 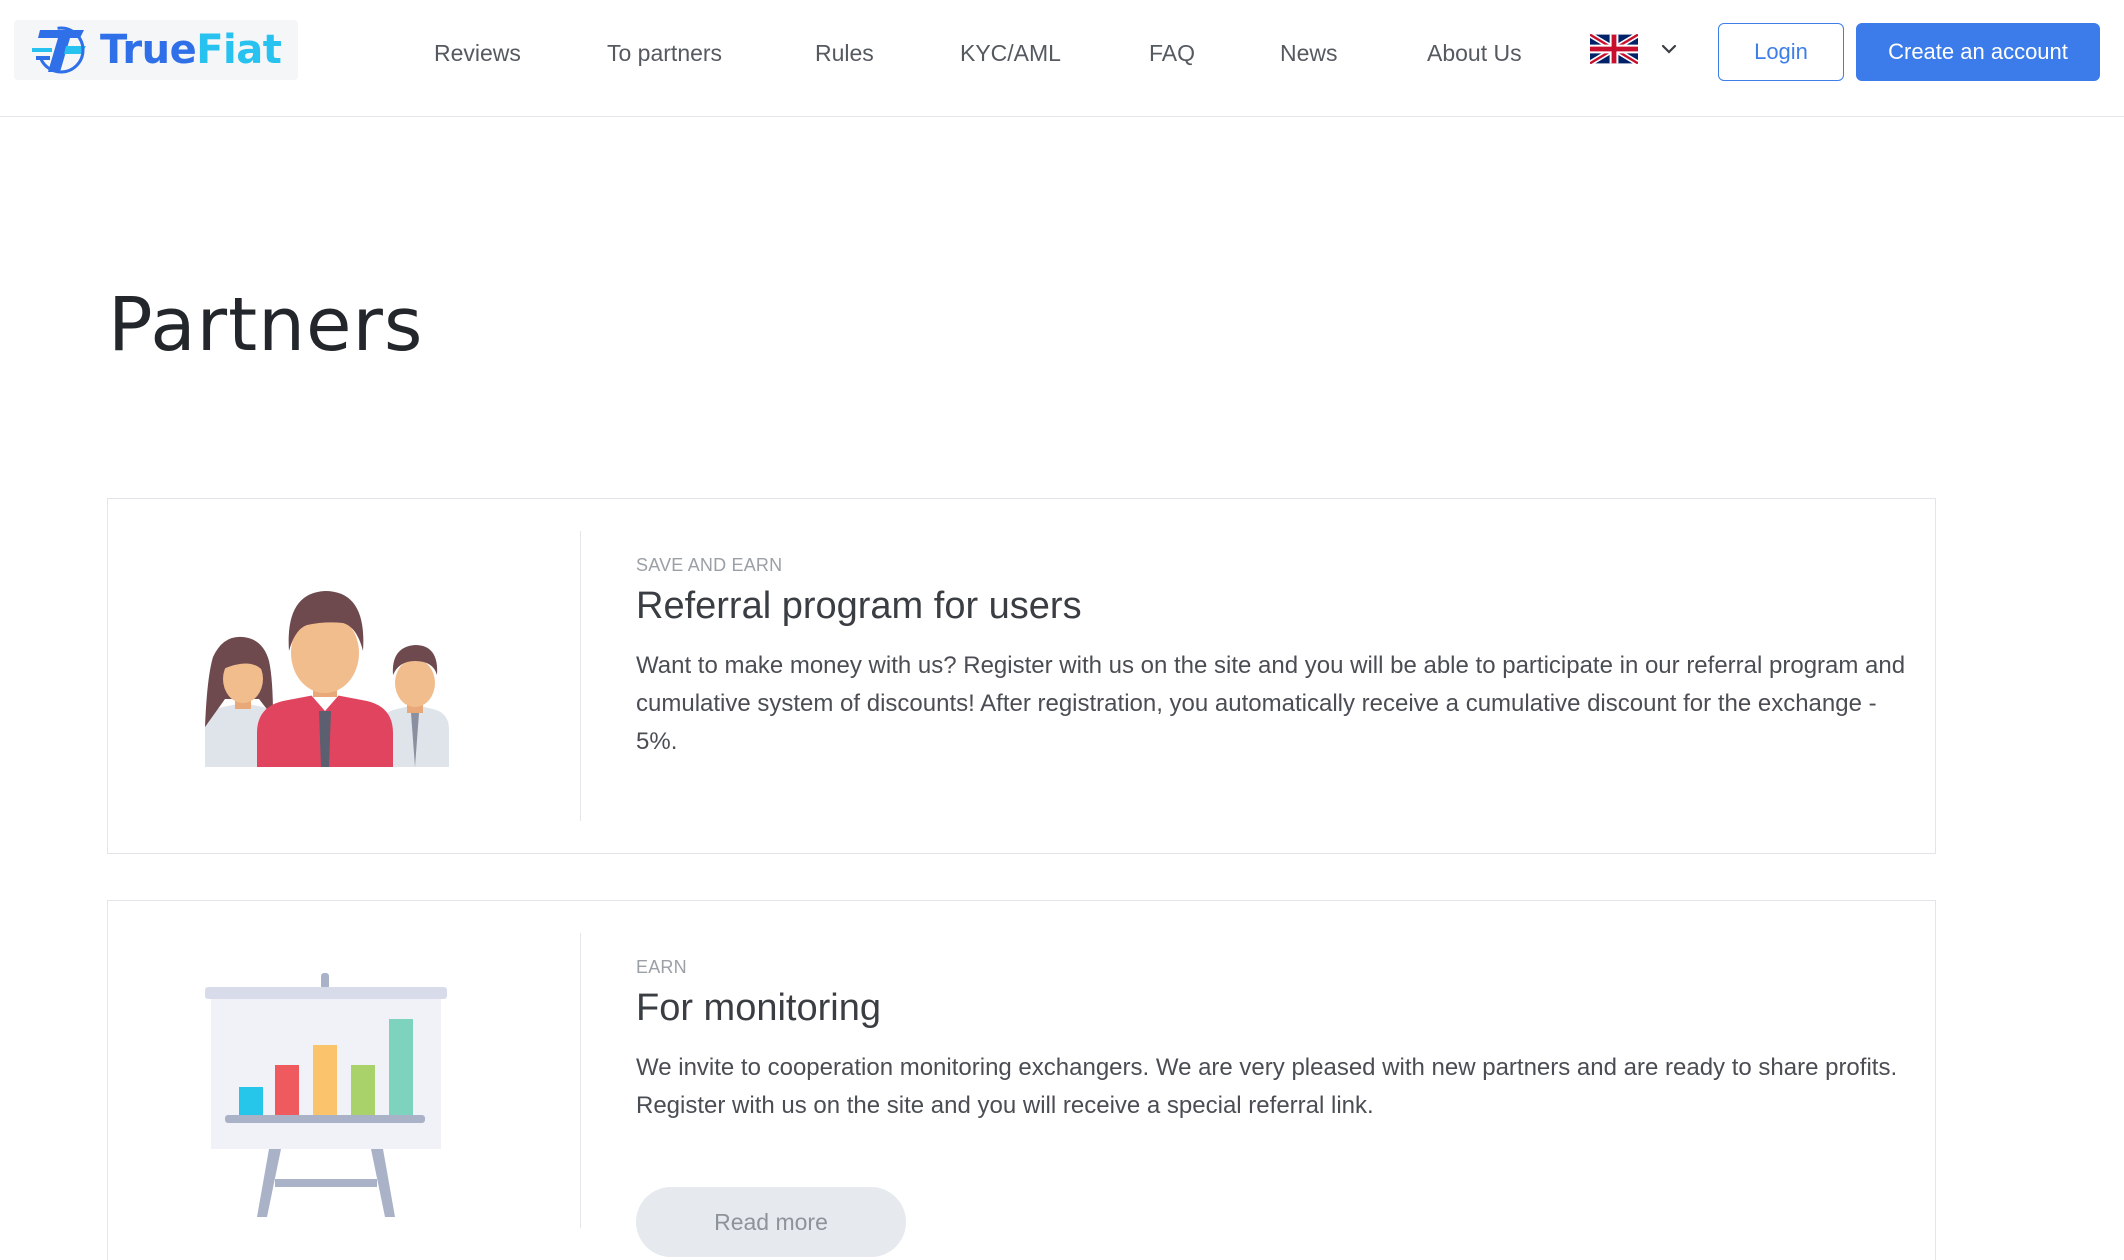 What do you see at coordinates (844, 53) in the screenshot?
I see `nav-item-rules: Rules` at bounding box center [844, 53].